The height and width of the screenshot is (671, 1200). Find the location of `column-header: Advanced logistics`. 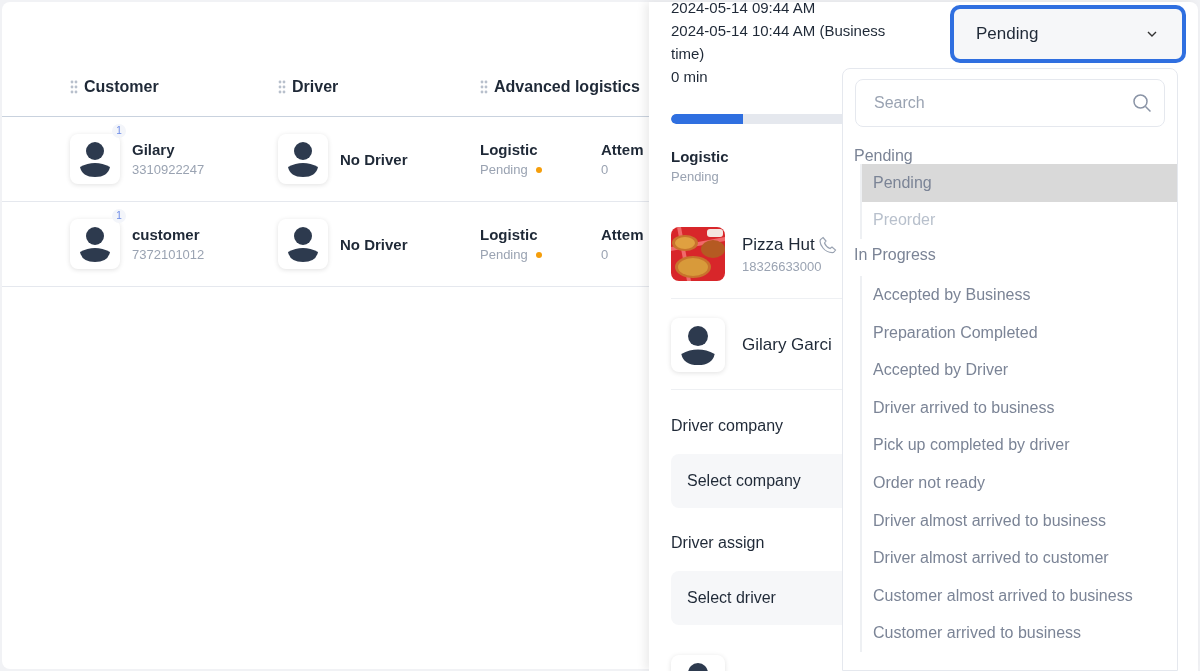

column-header: Advanced logistics is located at coordinates (567, 87).